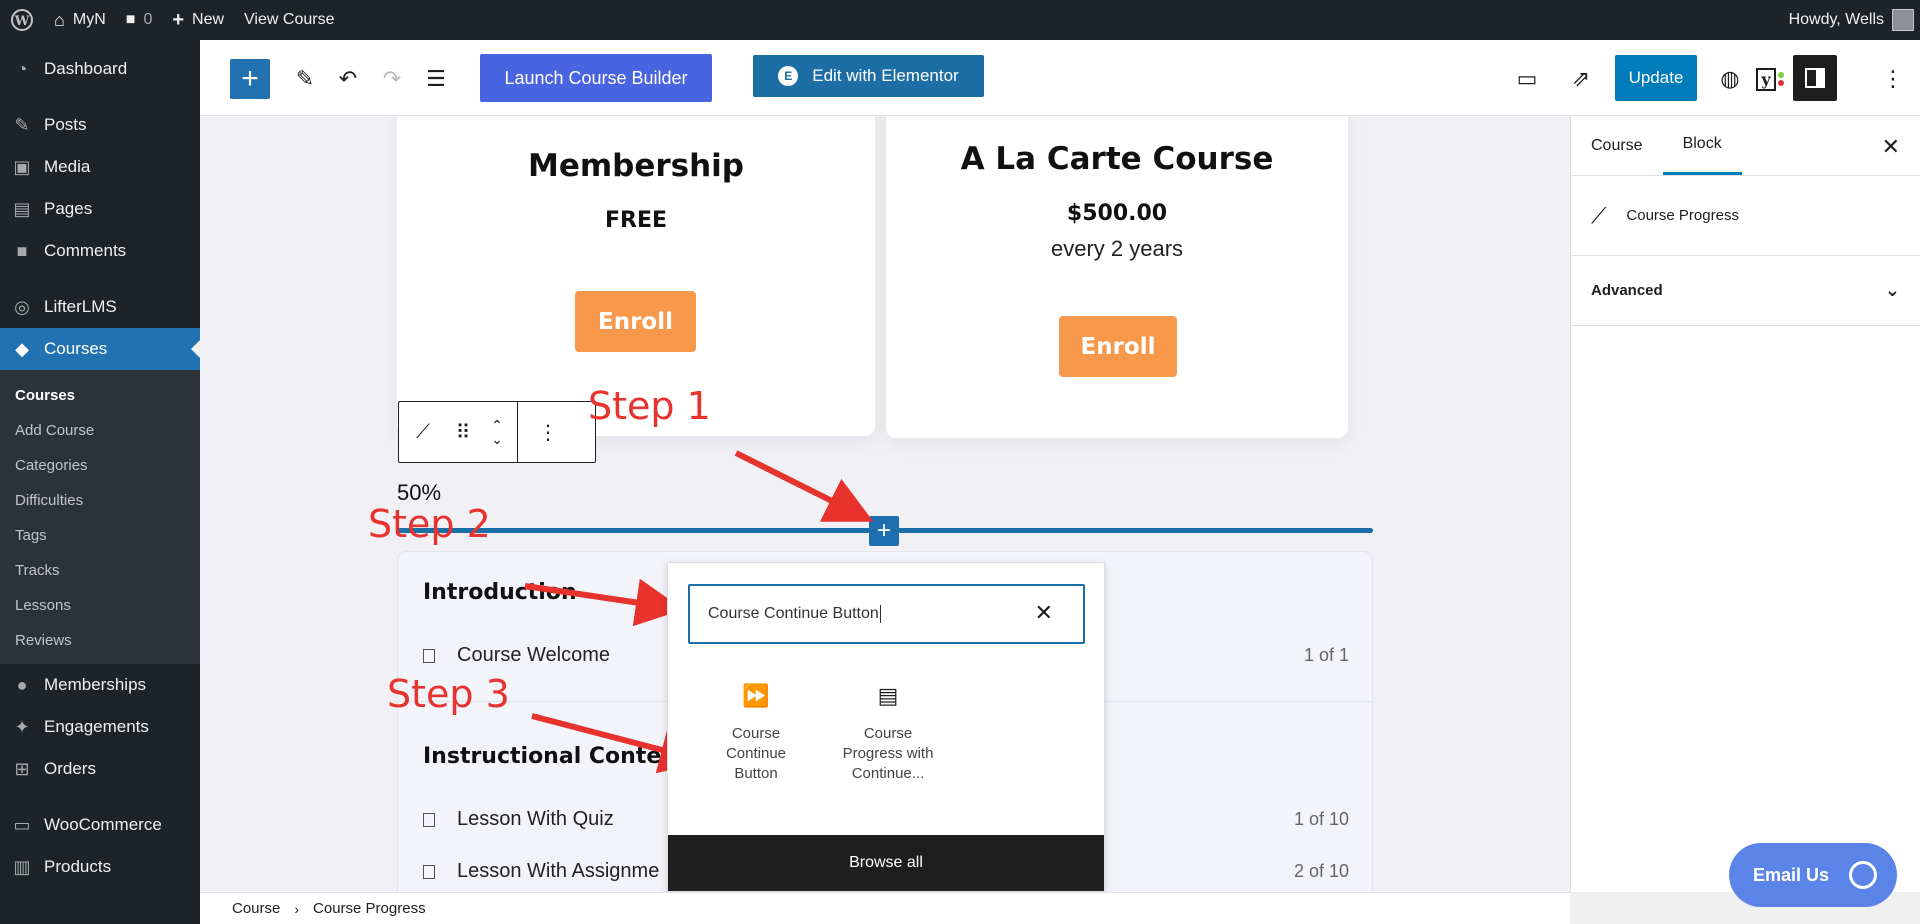  Describe the element at coordinates (1117, 248) in the screenshot. I see `card-period: every 2 years` at that location.